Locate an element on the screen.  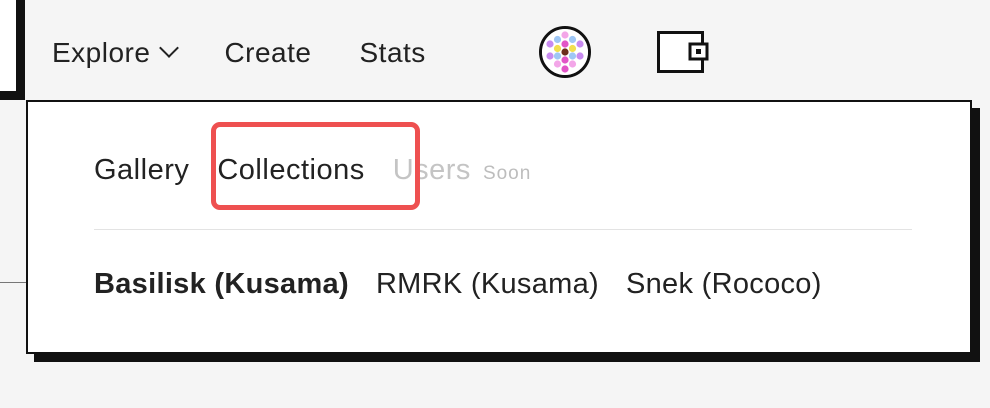
chain-snek-rococo: Snek (Rococo) is located at coordinates (724, 284).